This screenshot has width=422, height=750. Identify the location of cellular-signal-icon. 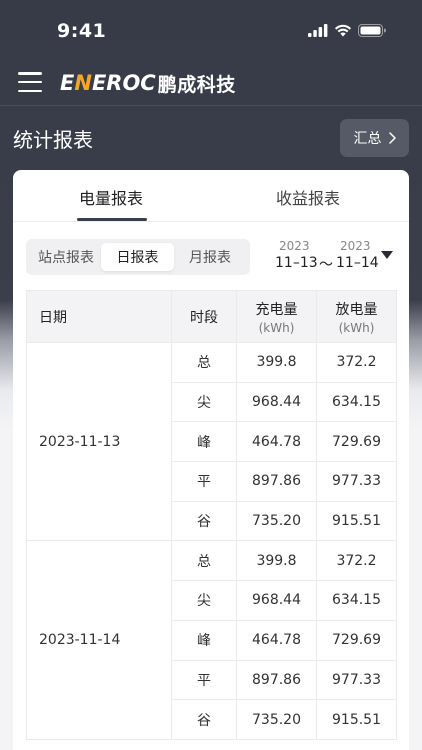
(318, 30).